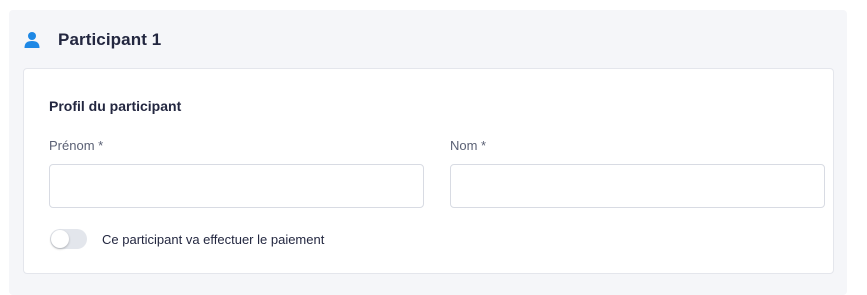  I want to click on payer-toggle-row: Ce participant va effectuer le paiement, so click(187, 239).